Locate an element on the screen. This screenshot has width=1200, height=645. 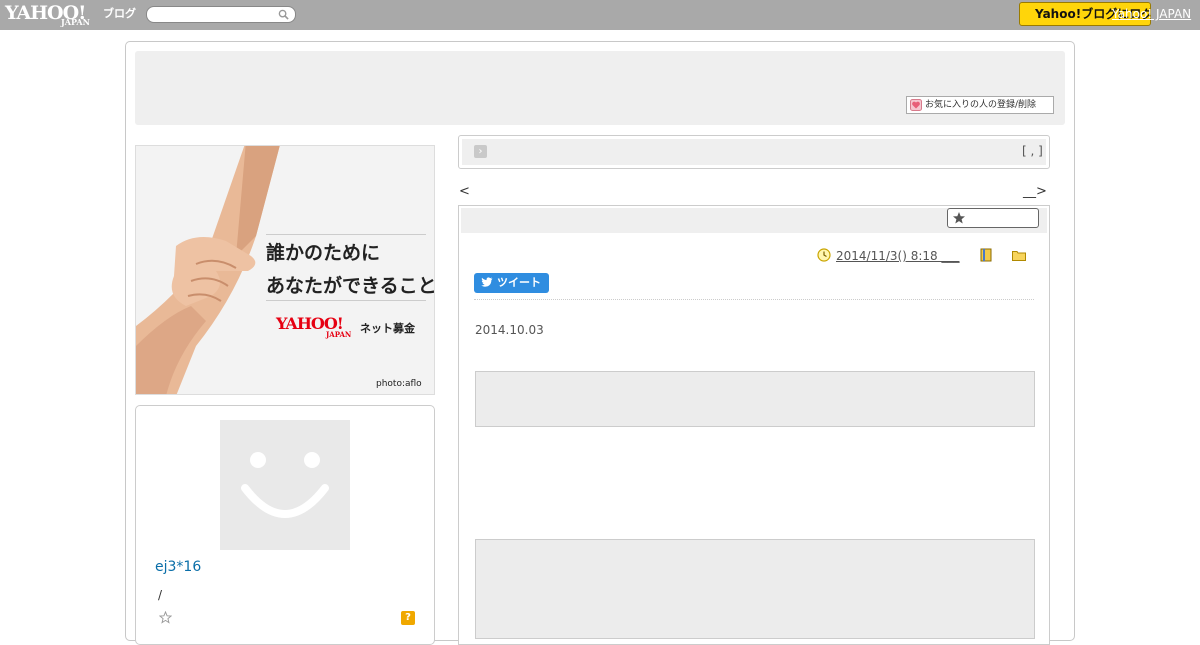
category-bar-inner is located at coordinates (754, 152).